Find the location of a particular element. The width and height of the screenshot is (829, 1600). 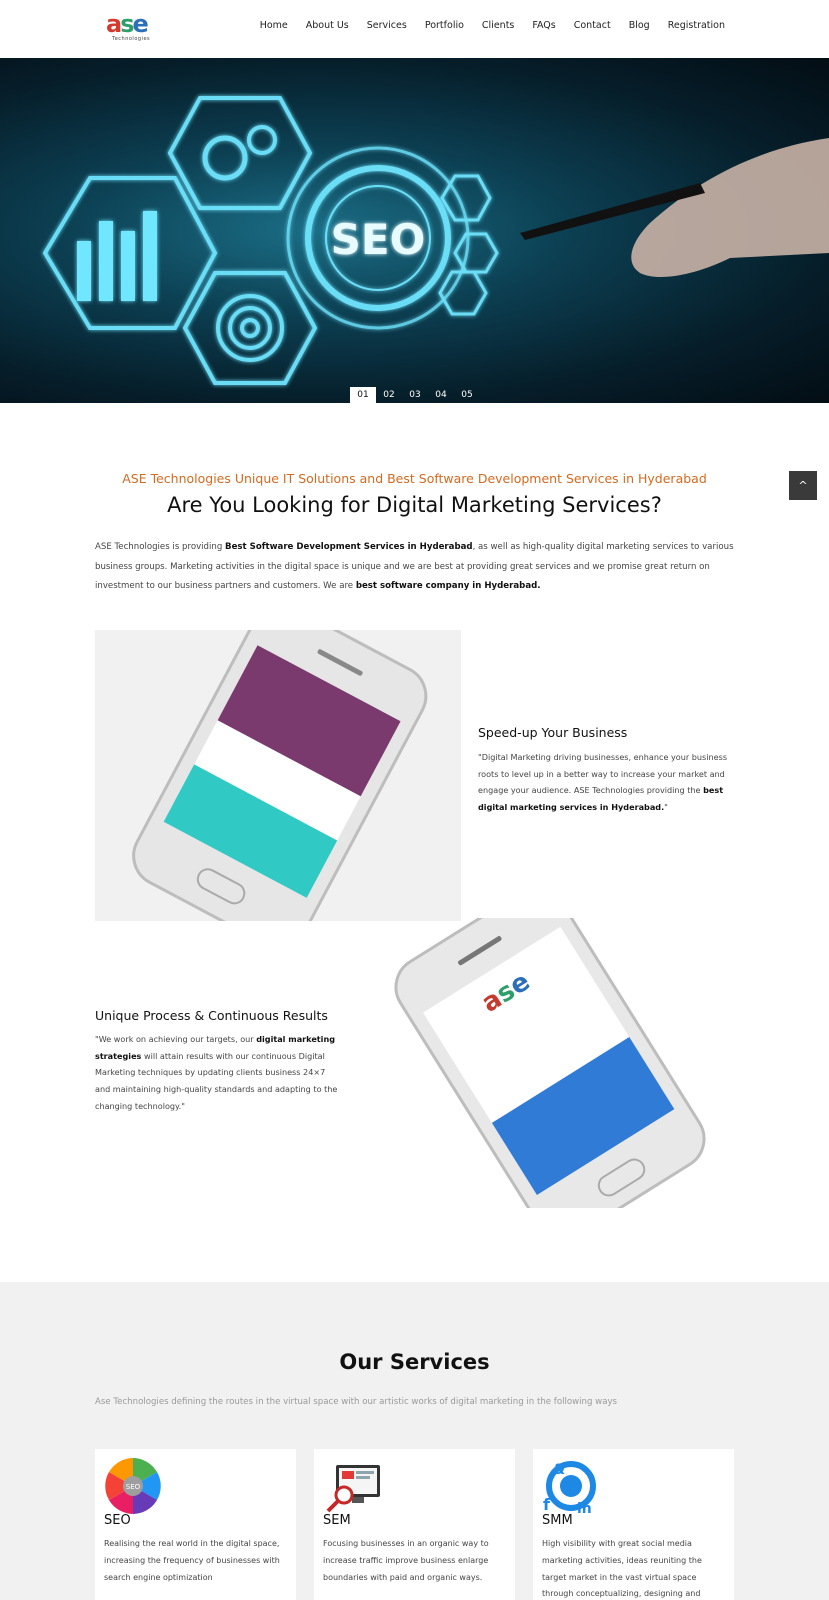

feature-speed-up-title: Speed-up Your Business is located at coordinates (553, 732).